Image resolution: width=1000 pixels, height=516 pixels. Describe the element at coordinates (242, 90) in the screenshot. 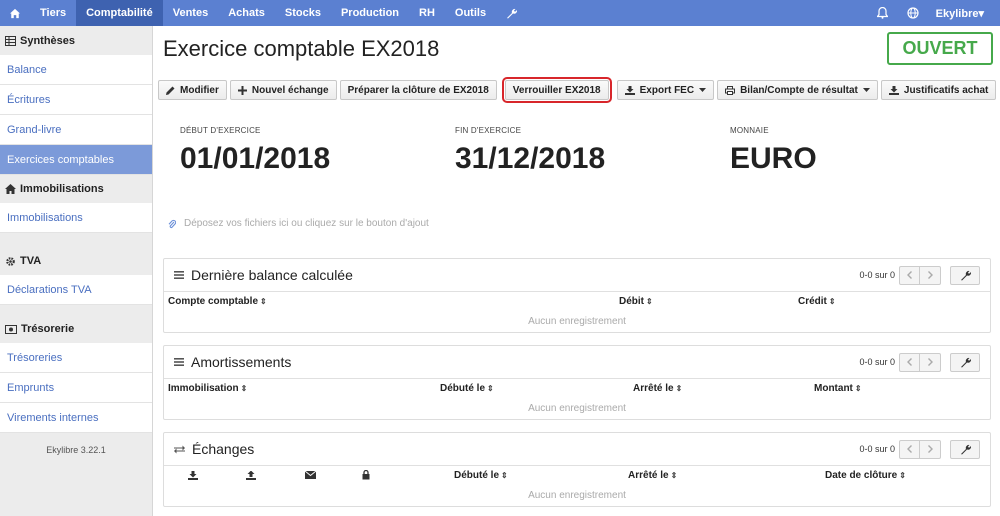

I see `plus-icon` at that location.